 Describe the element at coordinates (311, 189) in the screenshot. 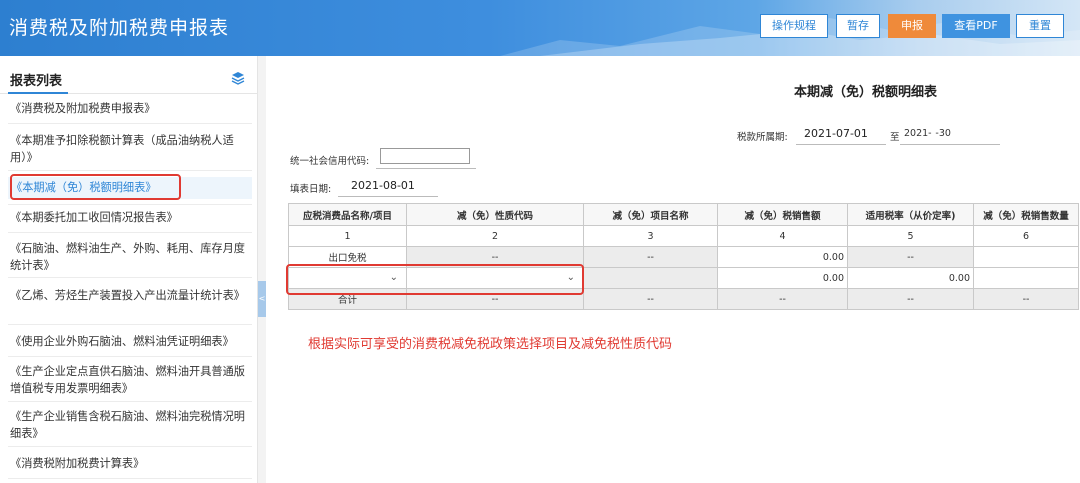

I see `fill-date-label: 填表日期:` at that location.